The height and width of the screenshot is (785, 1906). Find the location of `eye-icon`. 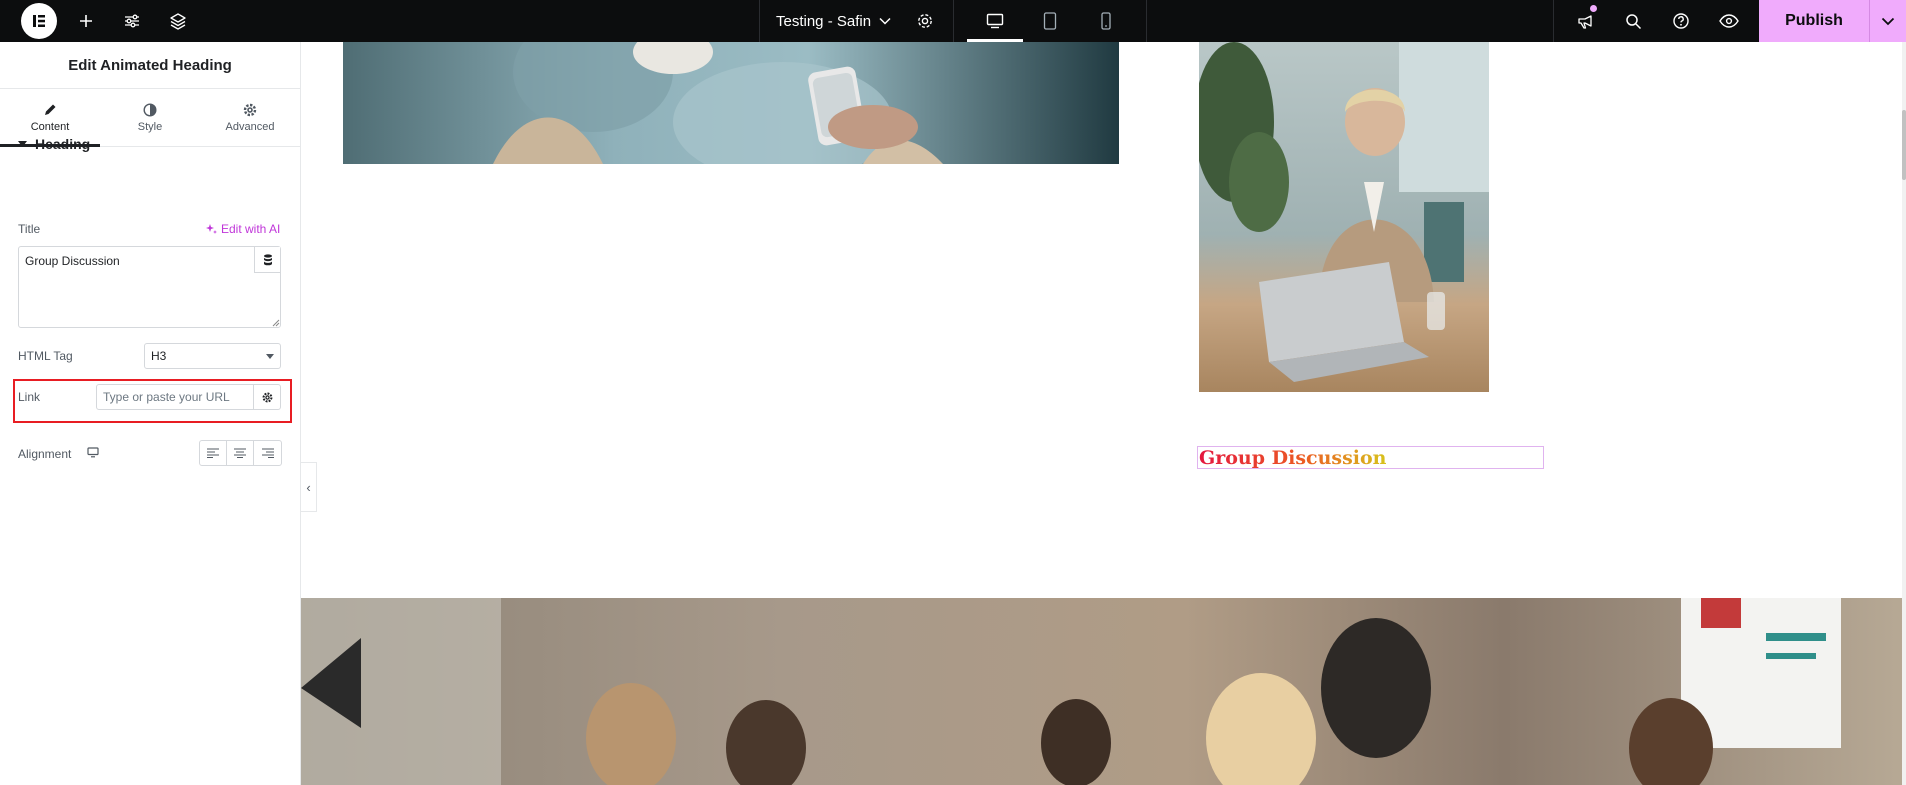

eye-icon is located at coordinates (1729, 21).